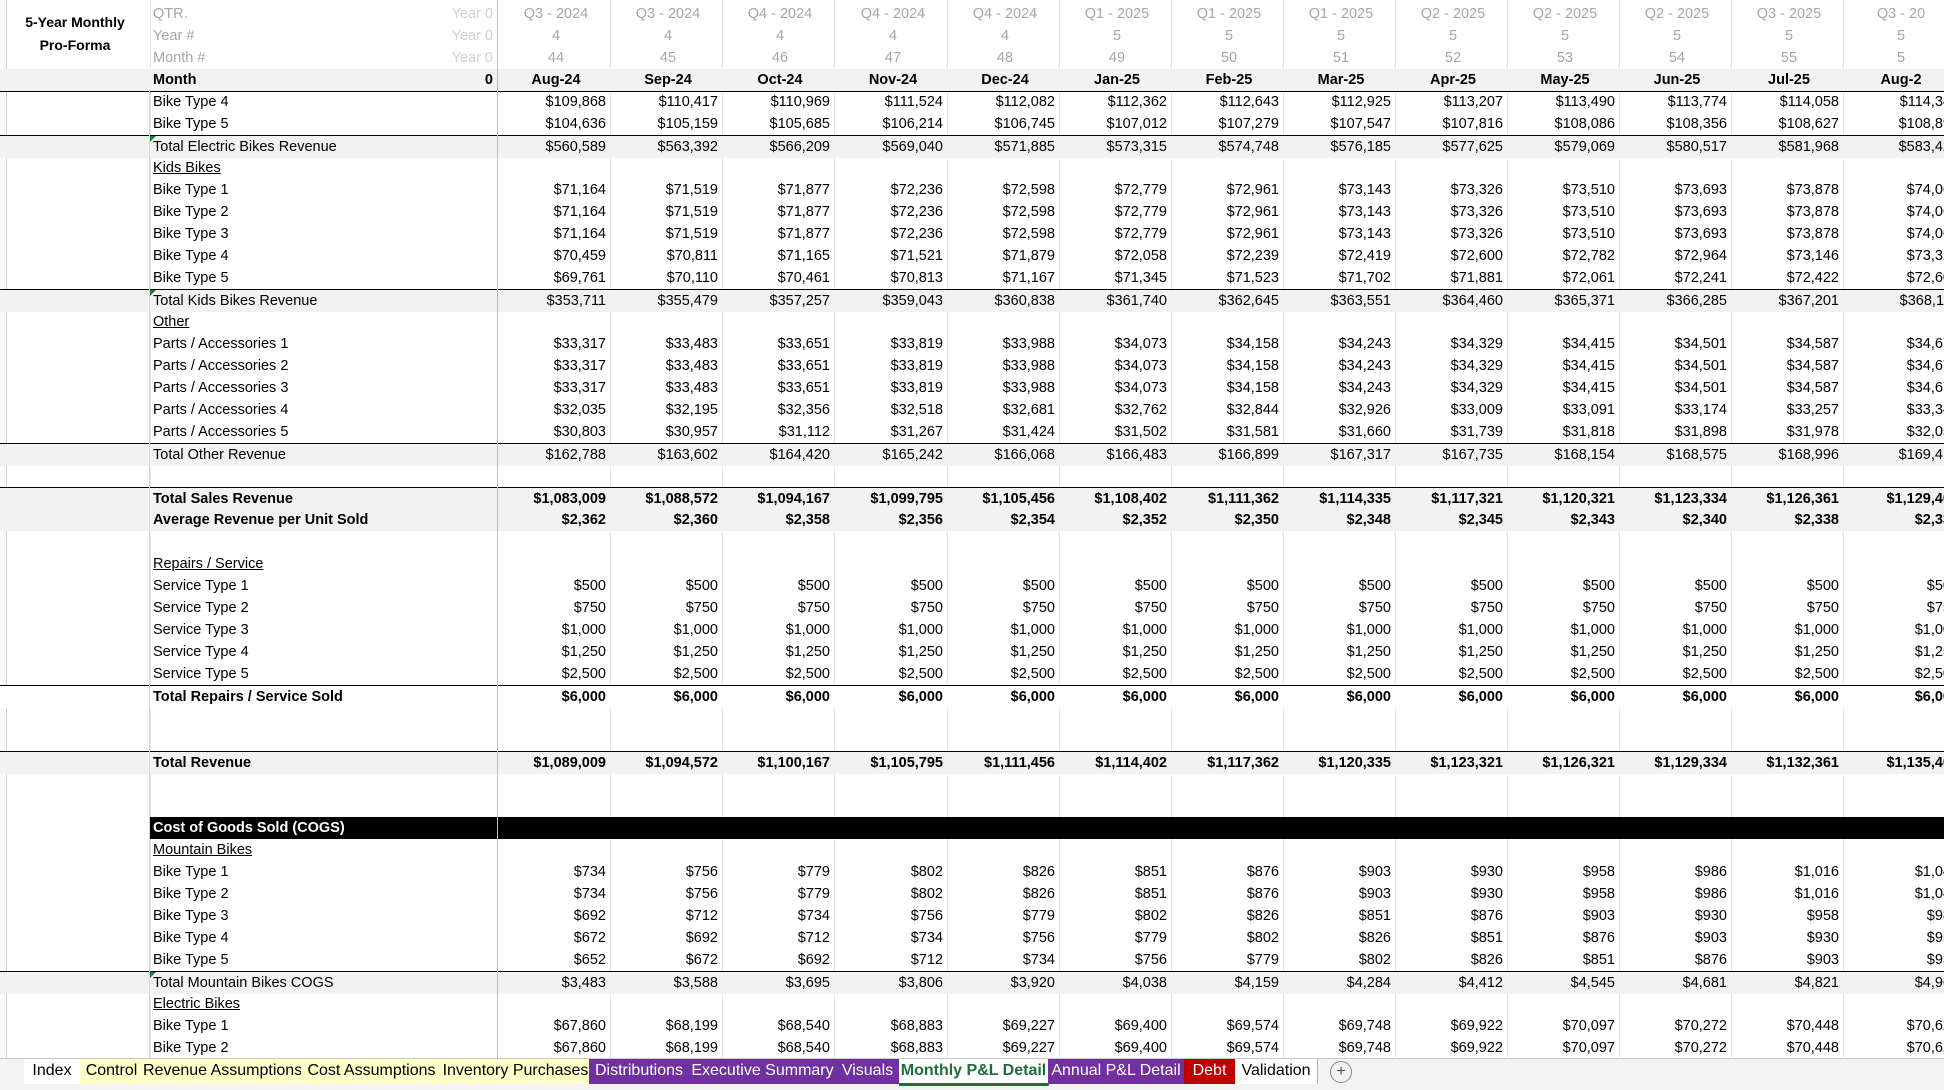 The width and height of the screenshot is (1944, 1090). What do you see at coordinates (1588, 388) in the screenshot?
I see `value-cell: $34,415` at bounding box center [1588, 388].